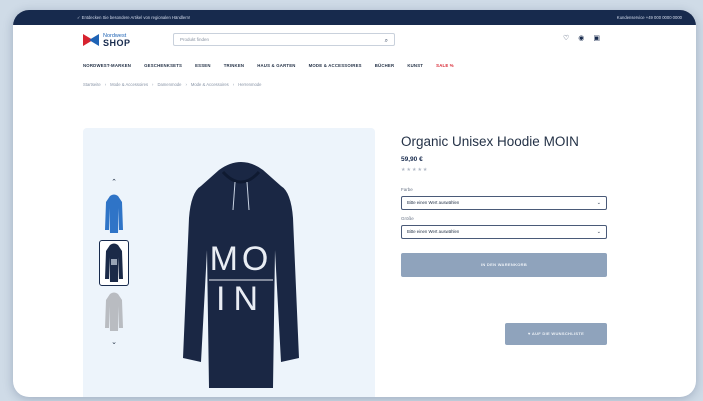 The height and width of the screenshot is (401, 703). I want to click on size-select-value: Bitte einen Wert auswählen, so click(433, 231).